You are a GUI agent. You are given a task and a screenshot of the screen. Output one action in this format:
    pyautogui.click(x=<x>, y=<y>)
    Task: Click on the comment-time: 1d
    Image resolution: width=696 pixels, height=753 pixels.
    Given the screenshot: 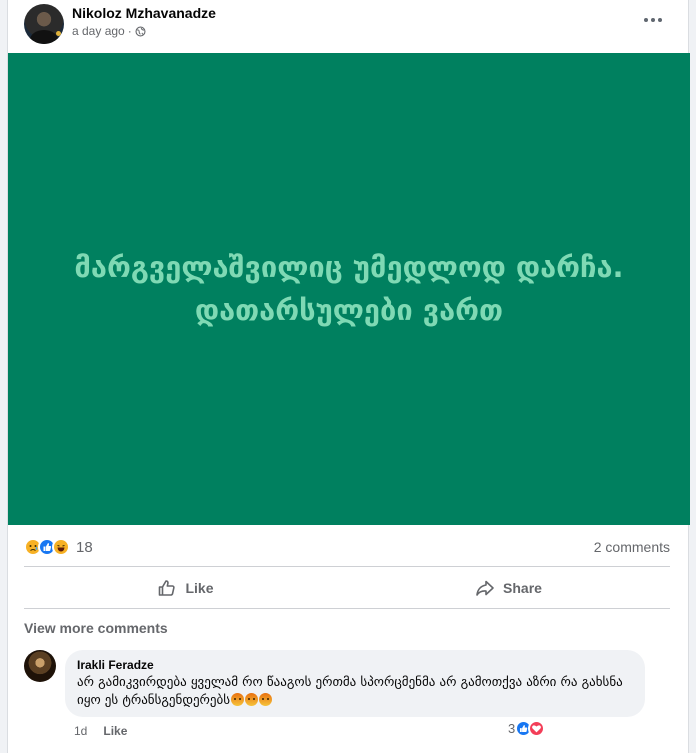 What is the action you would take?
    pyautogui.click(x=80, y=731)
    